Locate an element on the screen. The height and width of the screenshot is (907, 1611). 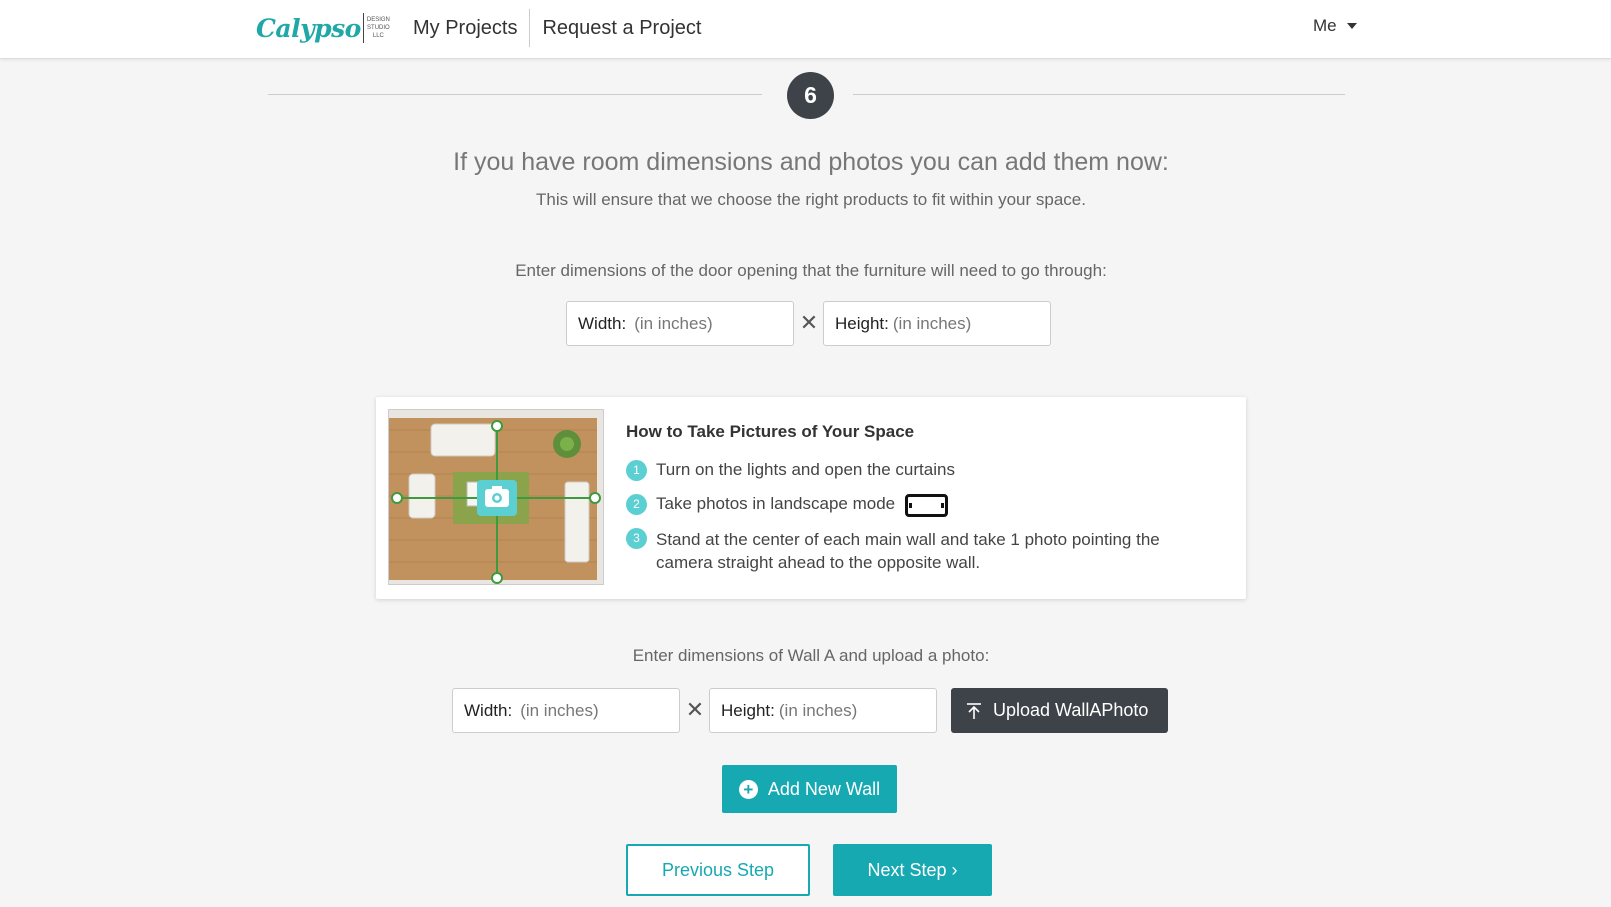
step-number-badge: 6 is located at coordinates (810, 95).